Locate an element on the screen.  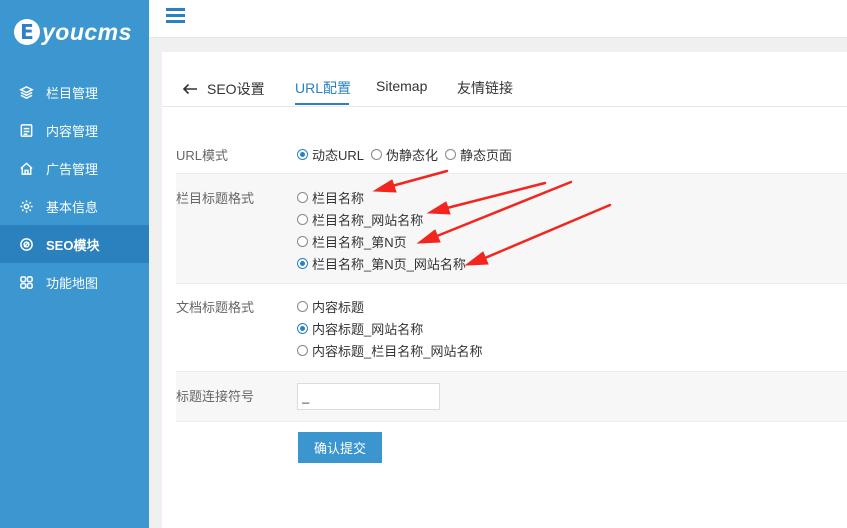
option-label: 伪静态化 is located at coordinates (412, 155).